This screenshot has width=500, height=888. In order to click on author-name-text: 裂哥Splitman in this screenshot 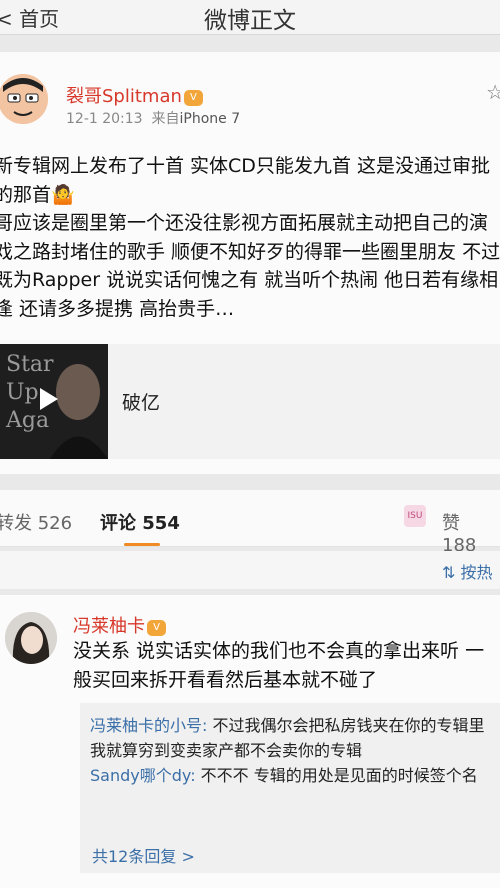, I will do `click(124, 96)`.